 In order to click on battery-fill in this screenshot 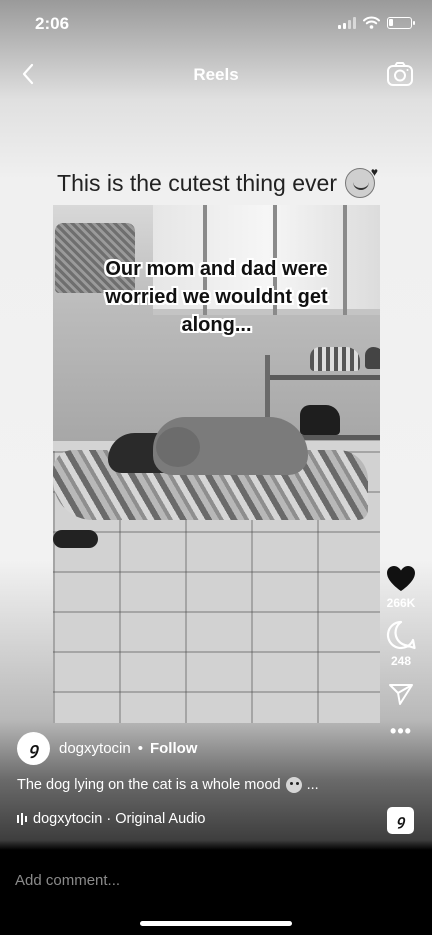, I will do `click(391, 22)`.